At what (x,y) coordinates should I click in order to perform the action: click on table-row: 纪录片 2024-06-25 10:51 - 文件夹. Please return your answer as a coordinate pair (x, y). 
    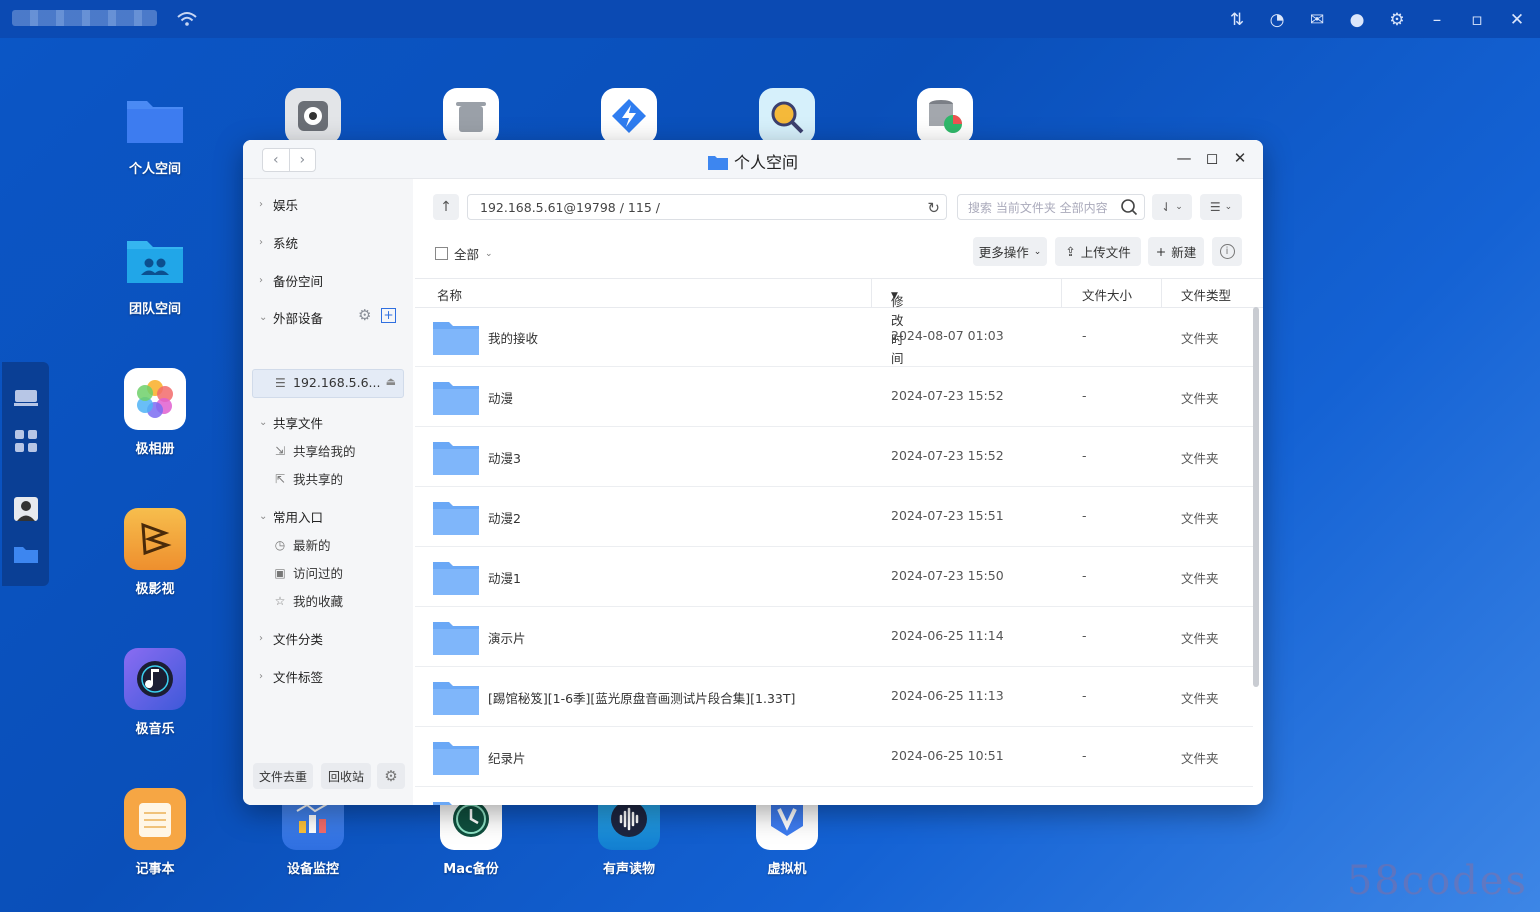
    Looking at the image, I should click on (834, 757).